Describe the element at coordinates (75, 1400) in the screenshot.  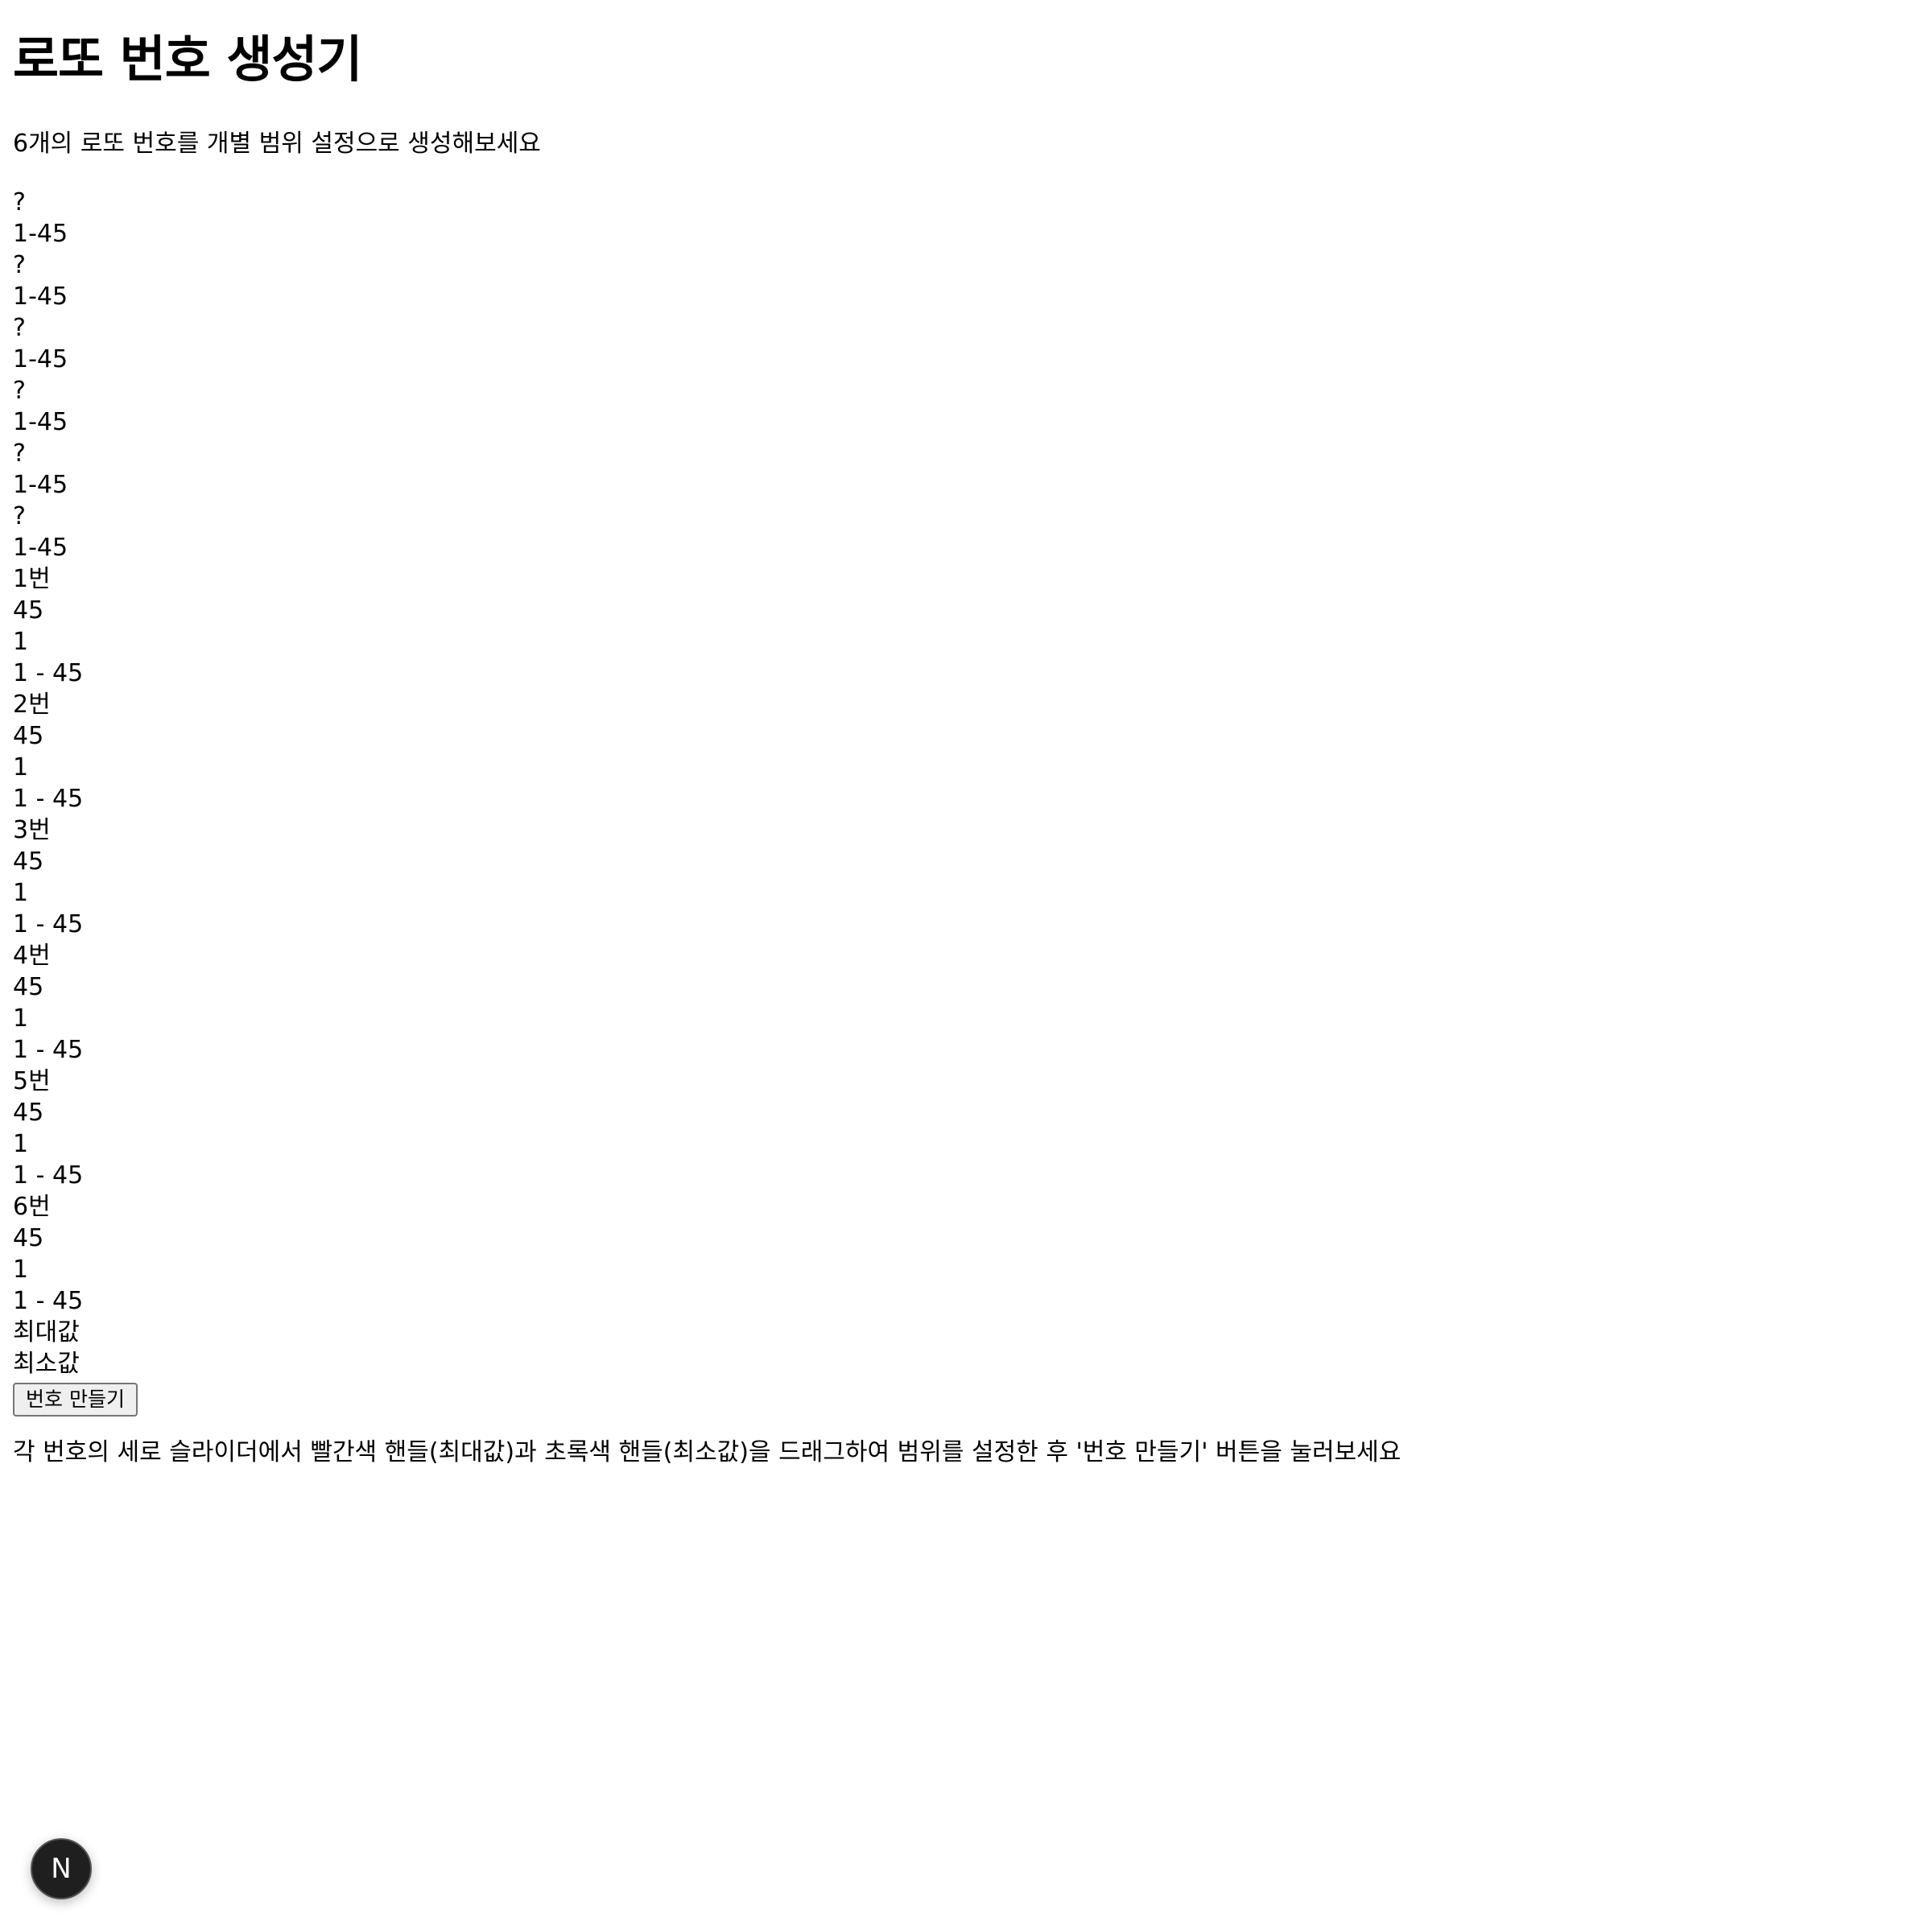
I see `generate-button: 번호 만들기` at that location.